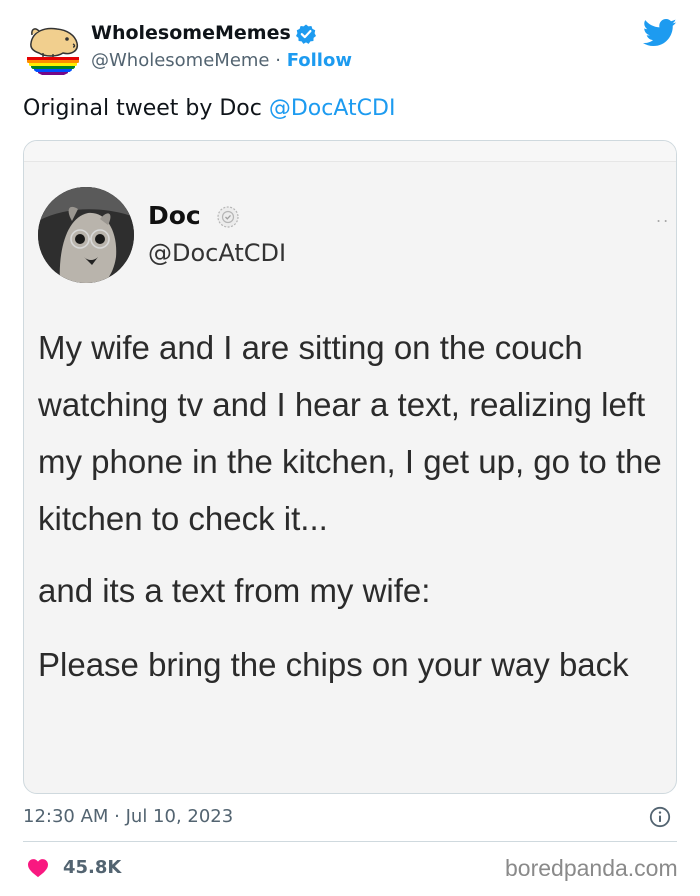 This screenshot has height=896, width=700. I want to click on tweet-timestamp: 12:30 AM · Jul 10, 2023, so click(128, 816).